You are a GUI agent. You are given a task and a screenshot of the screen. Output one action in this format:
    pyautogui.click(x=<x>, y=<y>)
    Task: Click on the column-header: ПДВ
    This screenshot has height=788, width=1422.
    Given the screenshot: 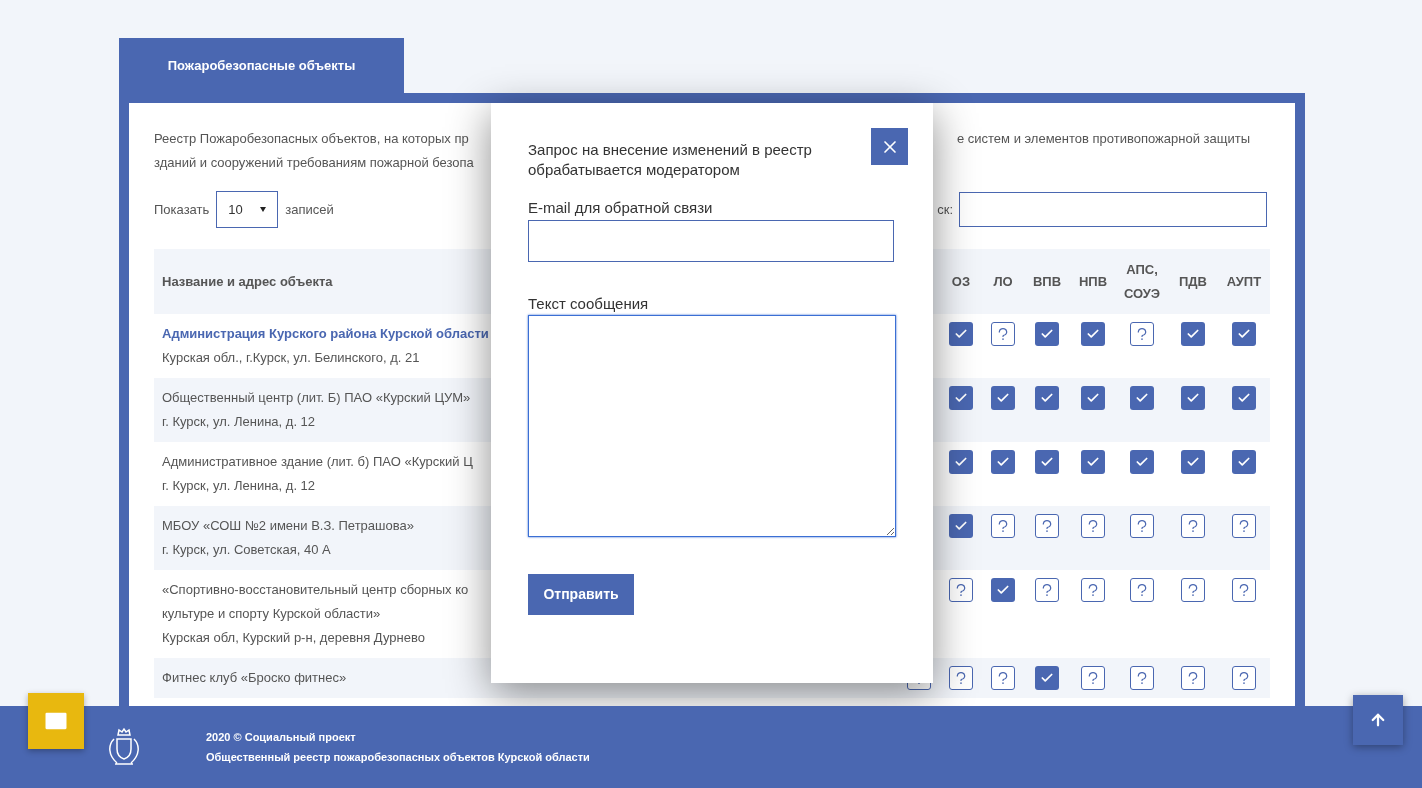 What is the action you would take?
    pyautogui.click(x=1193, y=281)
    